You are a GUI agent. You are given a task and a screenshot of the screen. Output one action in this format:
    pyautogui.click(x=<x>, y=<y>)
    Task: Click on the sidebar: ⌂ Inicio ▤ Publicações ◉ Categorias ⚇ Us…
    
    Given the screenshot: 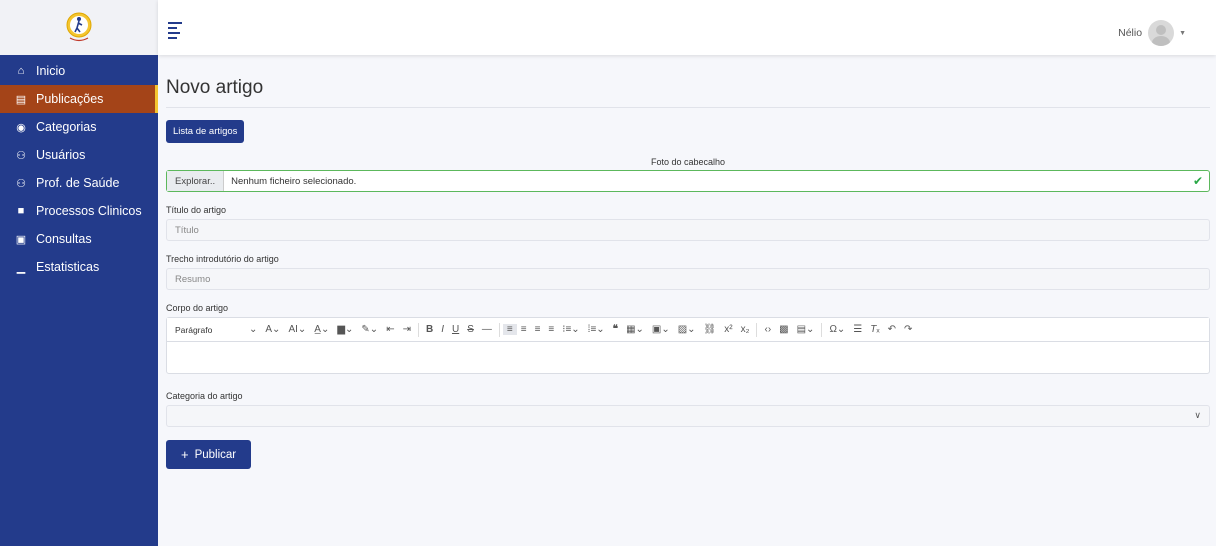 What is the action you would take?
    pyautogui.click(x=79, y=273)
    